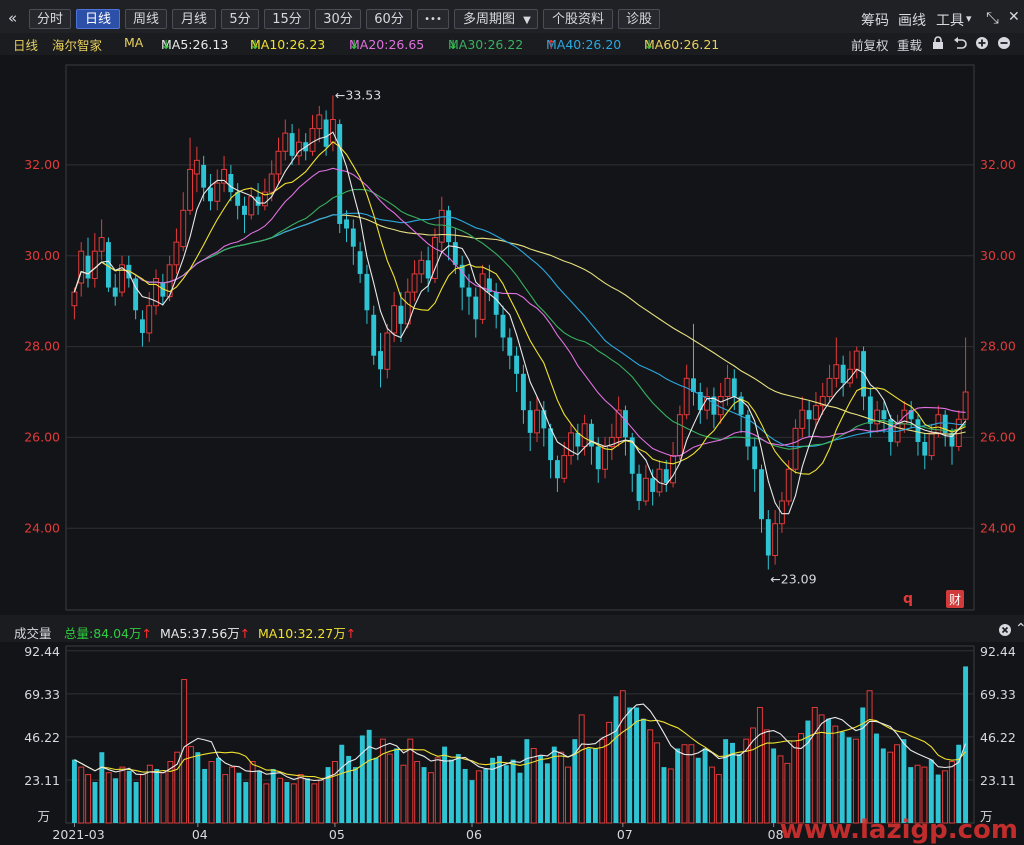 The image size is (1024, 845). Describe the element at coordinates (1019, 629) in the screenshot. I see `expand-icon: ⌃` at that location.